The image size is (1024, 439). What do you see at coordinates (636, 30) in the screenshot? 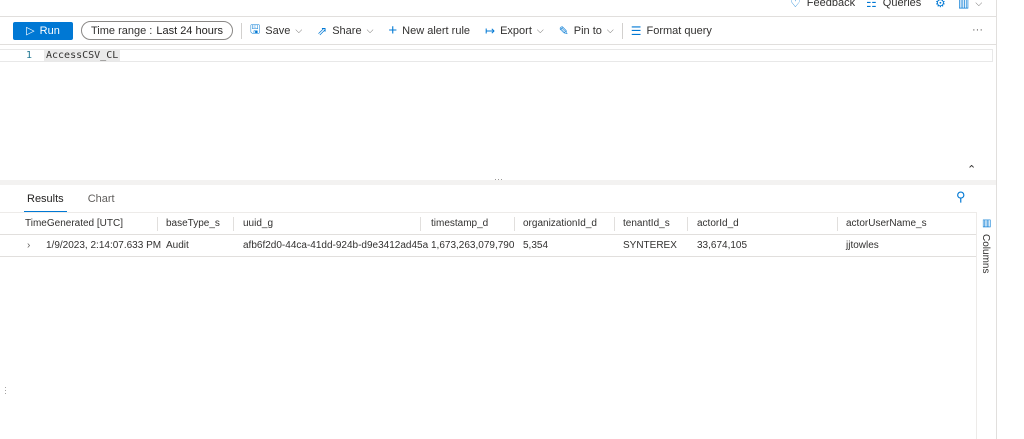
I see `format-icon: ☰` at bounding box center [636, 30].